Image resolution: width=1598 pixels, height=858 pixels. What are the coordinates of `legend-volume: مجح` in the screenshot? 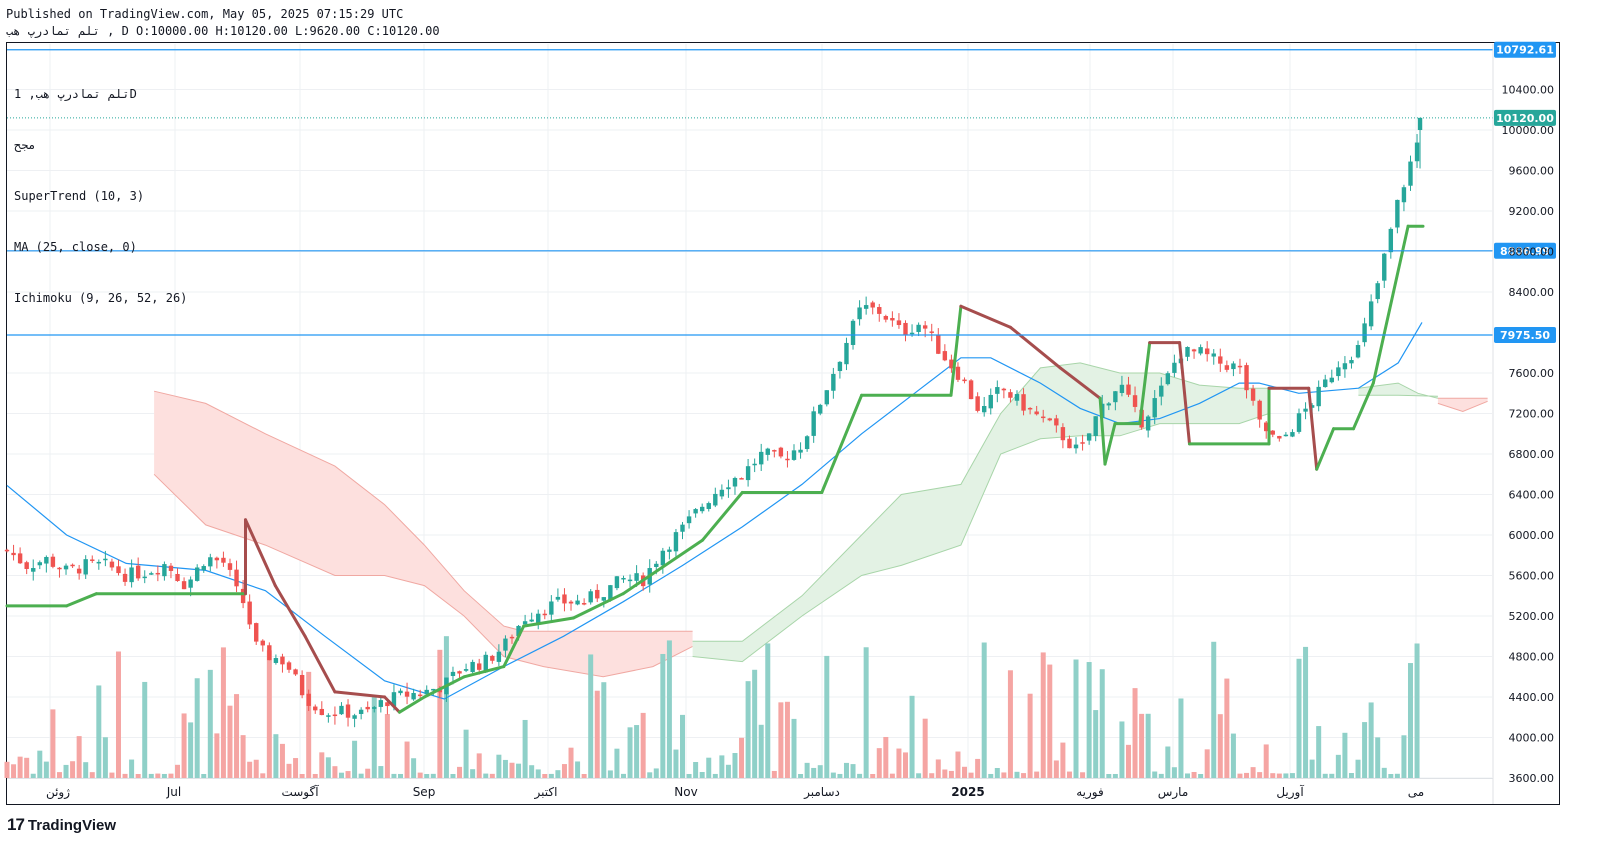 It's located at (100, 145).